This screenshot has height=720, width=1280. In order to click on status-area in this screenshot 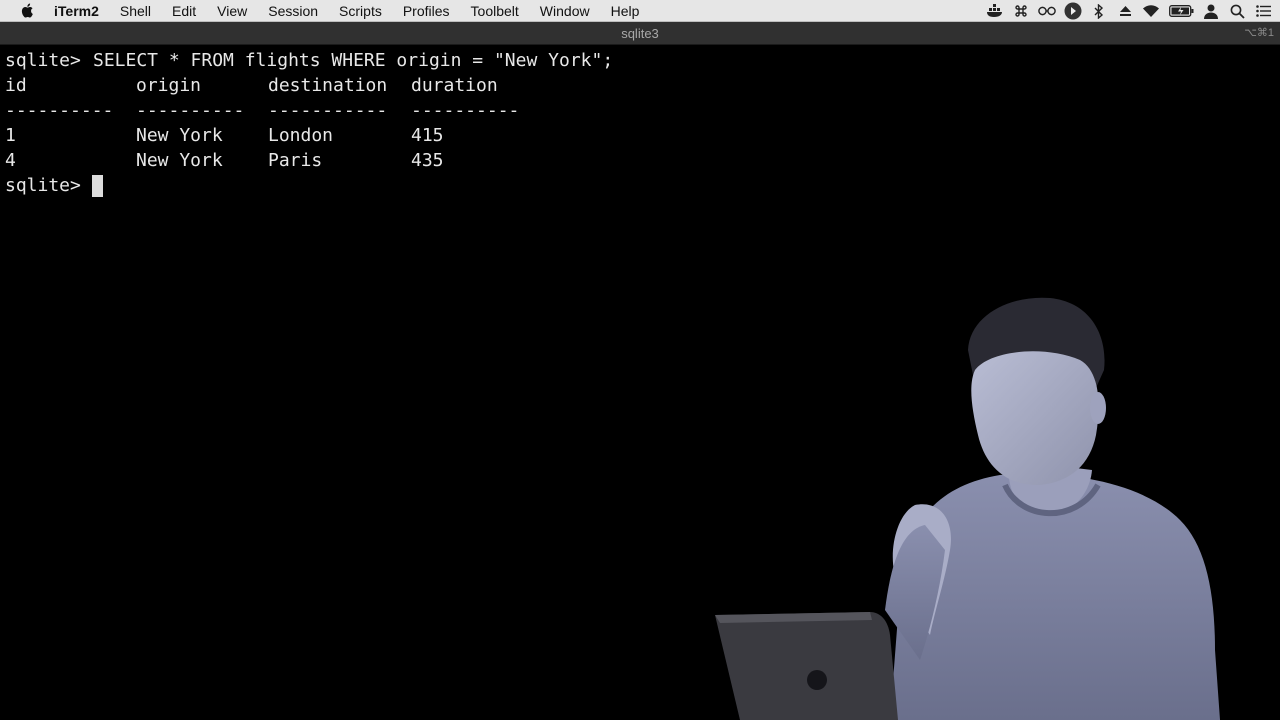, I will do `click(1131, 11)`.